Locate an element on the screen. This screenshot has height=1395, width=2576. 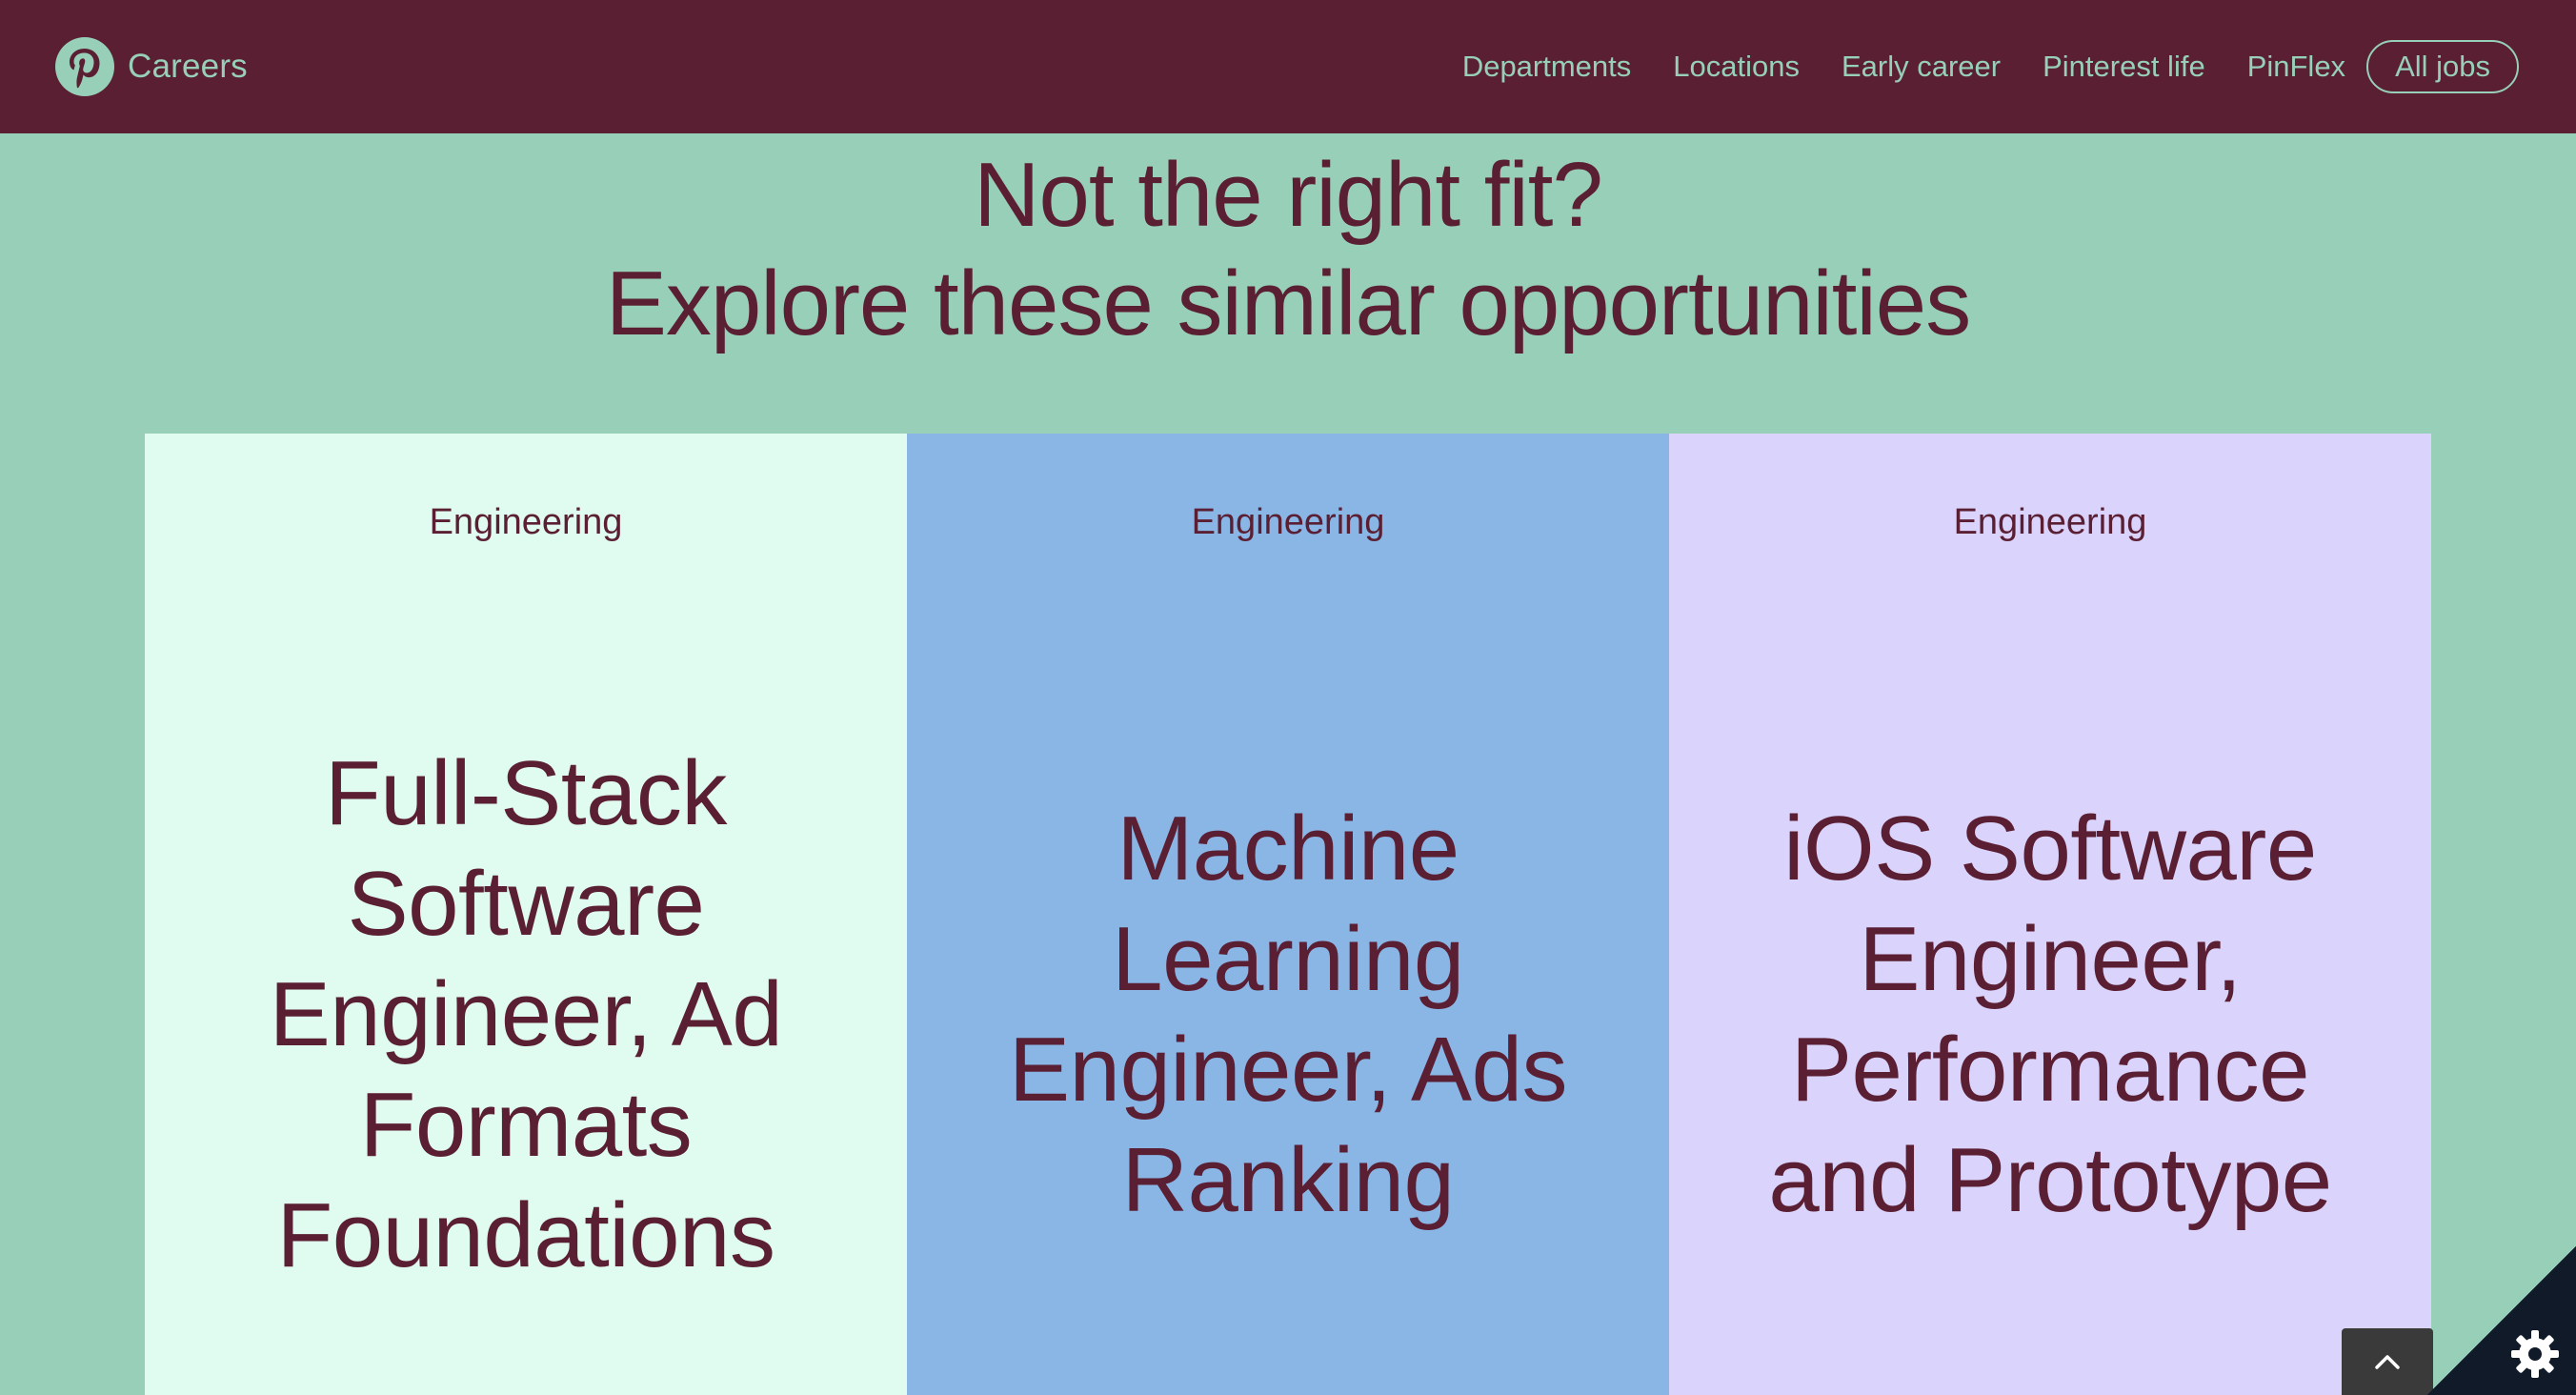
scroll-to-top-button is located at coordinates (2388, 1362).